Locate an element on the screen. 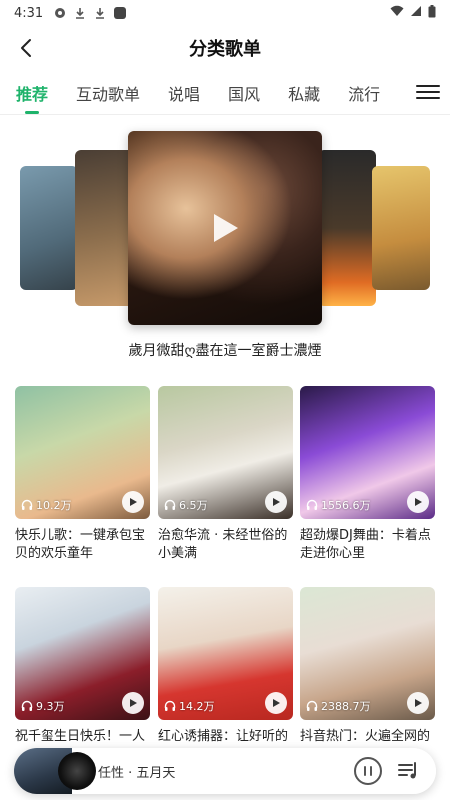 This screenshot has width=450, height=800. playlist-cover: 14.2万 is located at coordinates (225, 653).